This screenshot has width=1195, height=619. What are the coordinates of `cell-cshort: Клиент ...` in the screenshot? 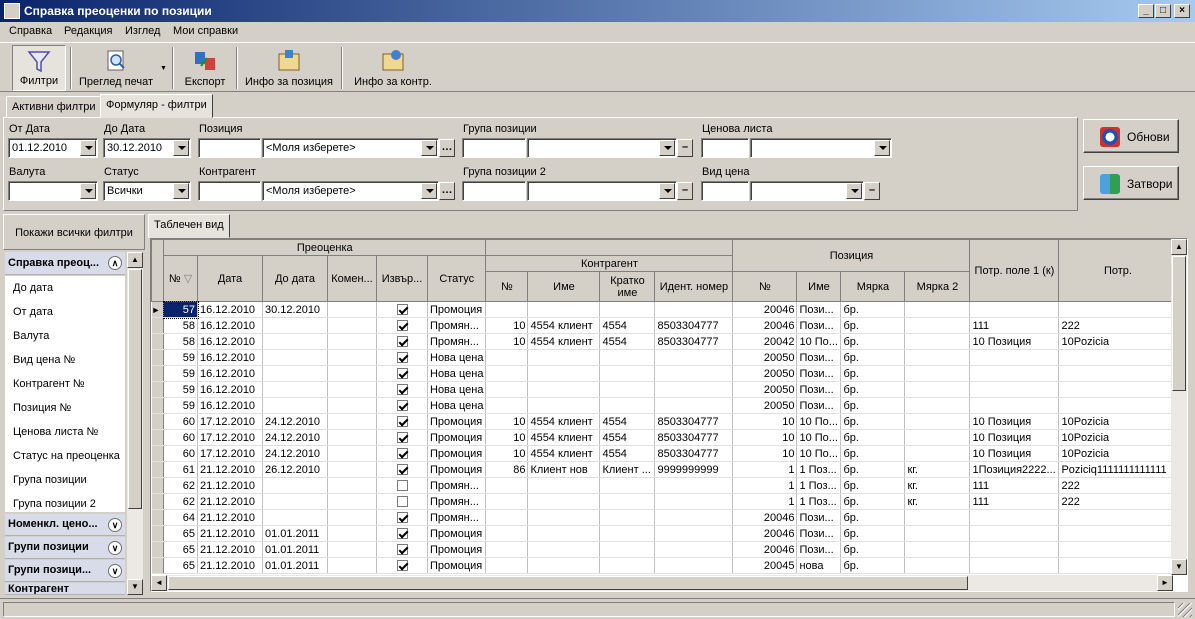 It's located at (627, 469).